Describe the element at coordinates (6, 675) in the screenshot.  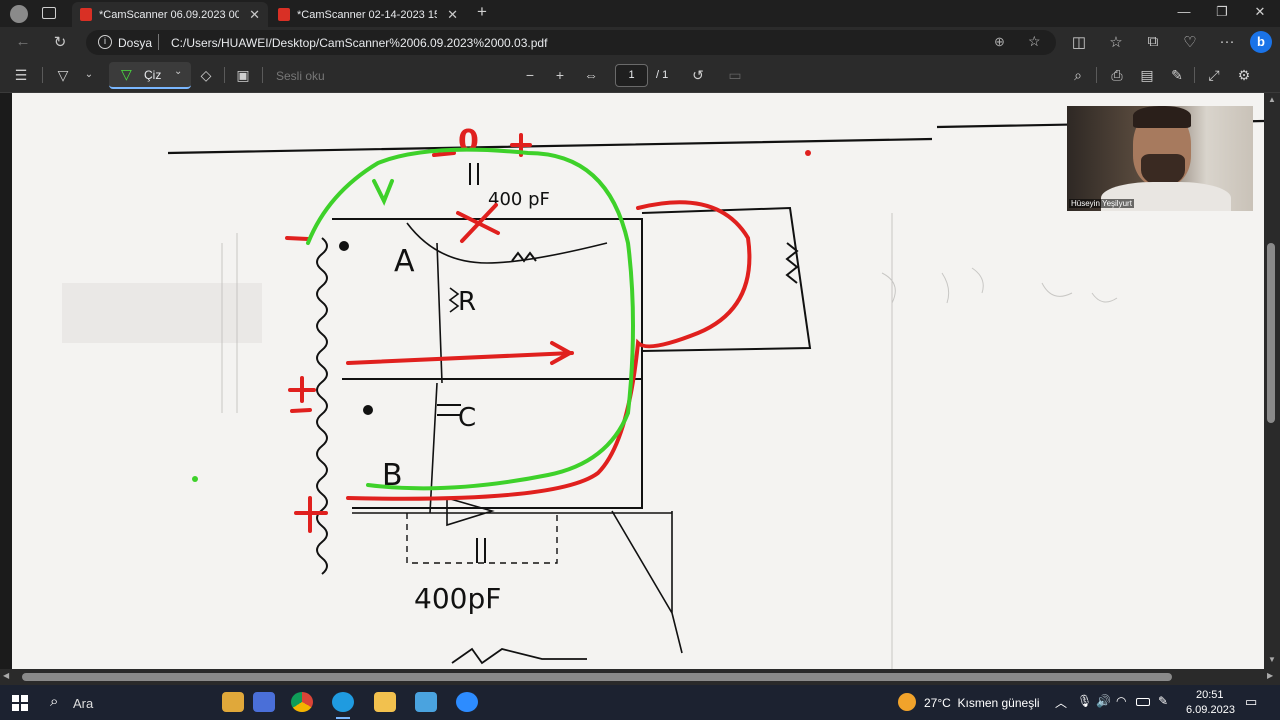
I see `scroll-left-arrow: ◀` at that location.